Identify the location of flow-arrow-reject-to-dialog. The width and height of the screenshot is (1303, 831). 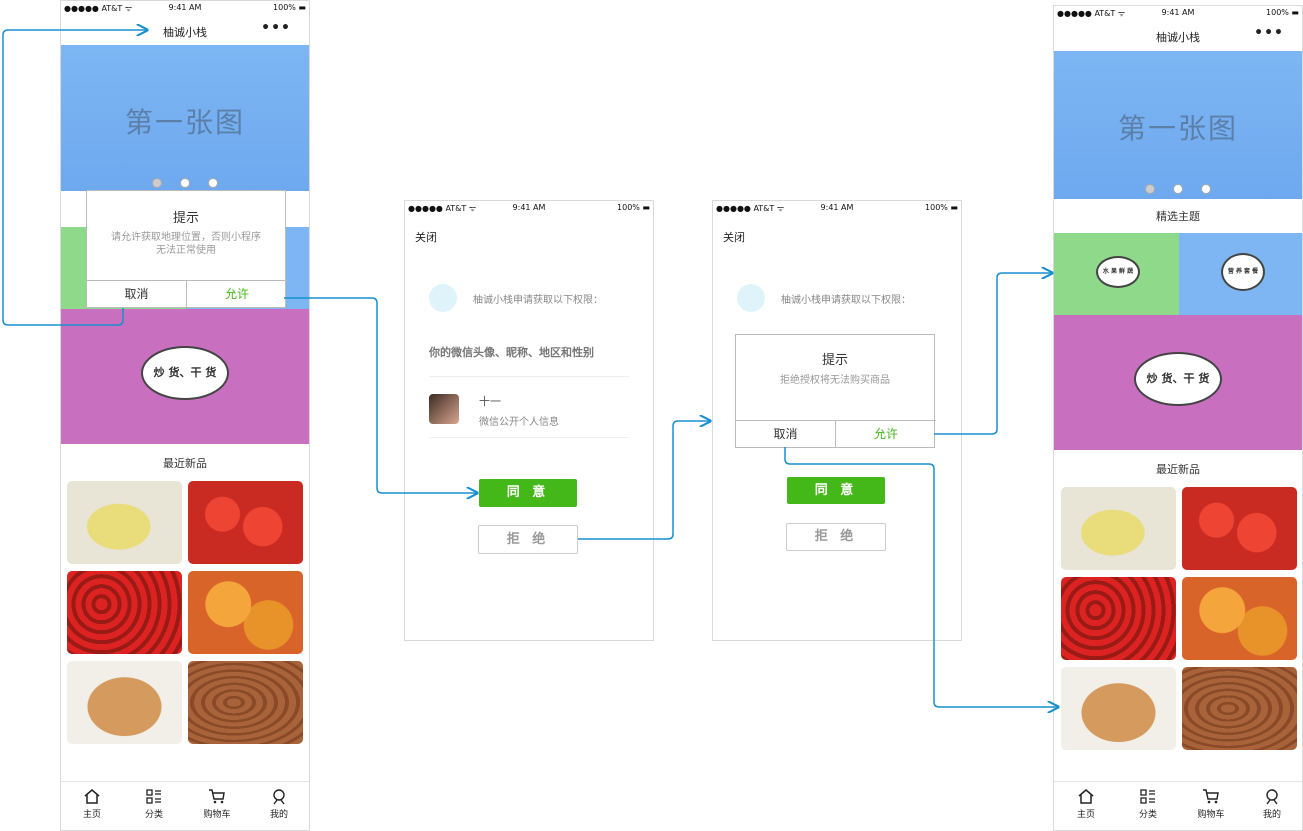
(644, 480).